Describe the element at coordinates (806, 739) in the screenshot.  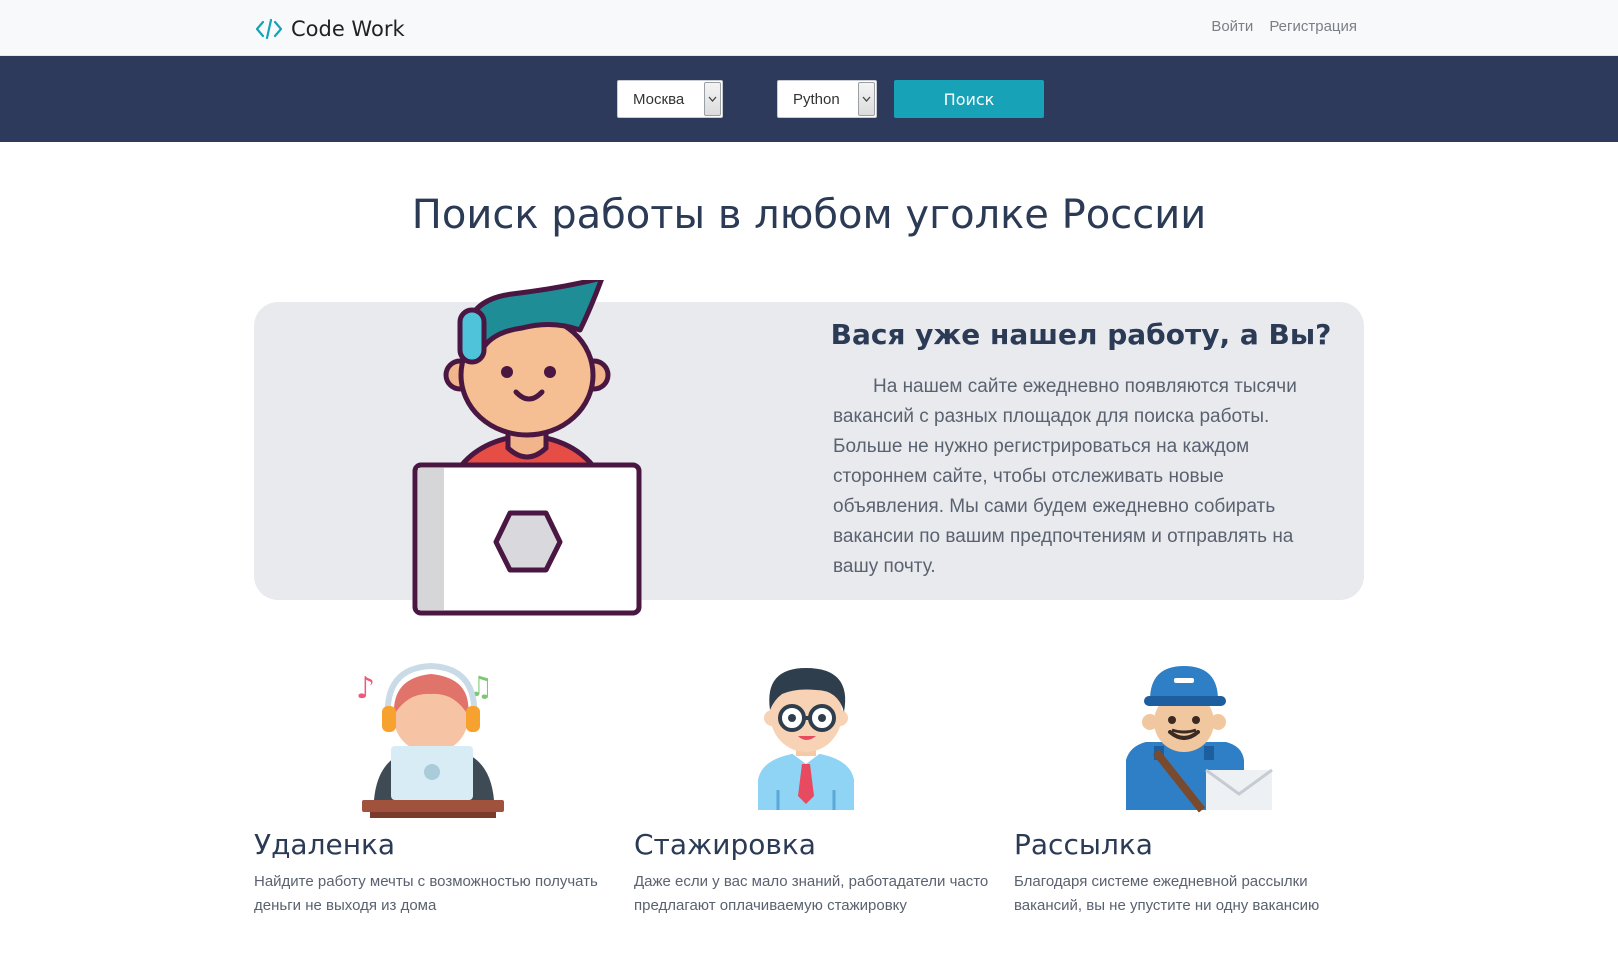
I see `intern-icon` at that location.